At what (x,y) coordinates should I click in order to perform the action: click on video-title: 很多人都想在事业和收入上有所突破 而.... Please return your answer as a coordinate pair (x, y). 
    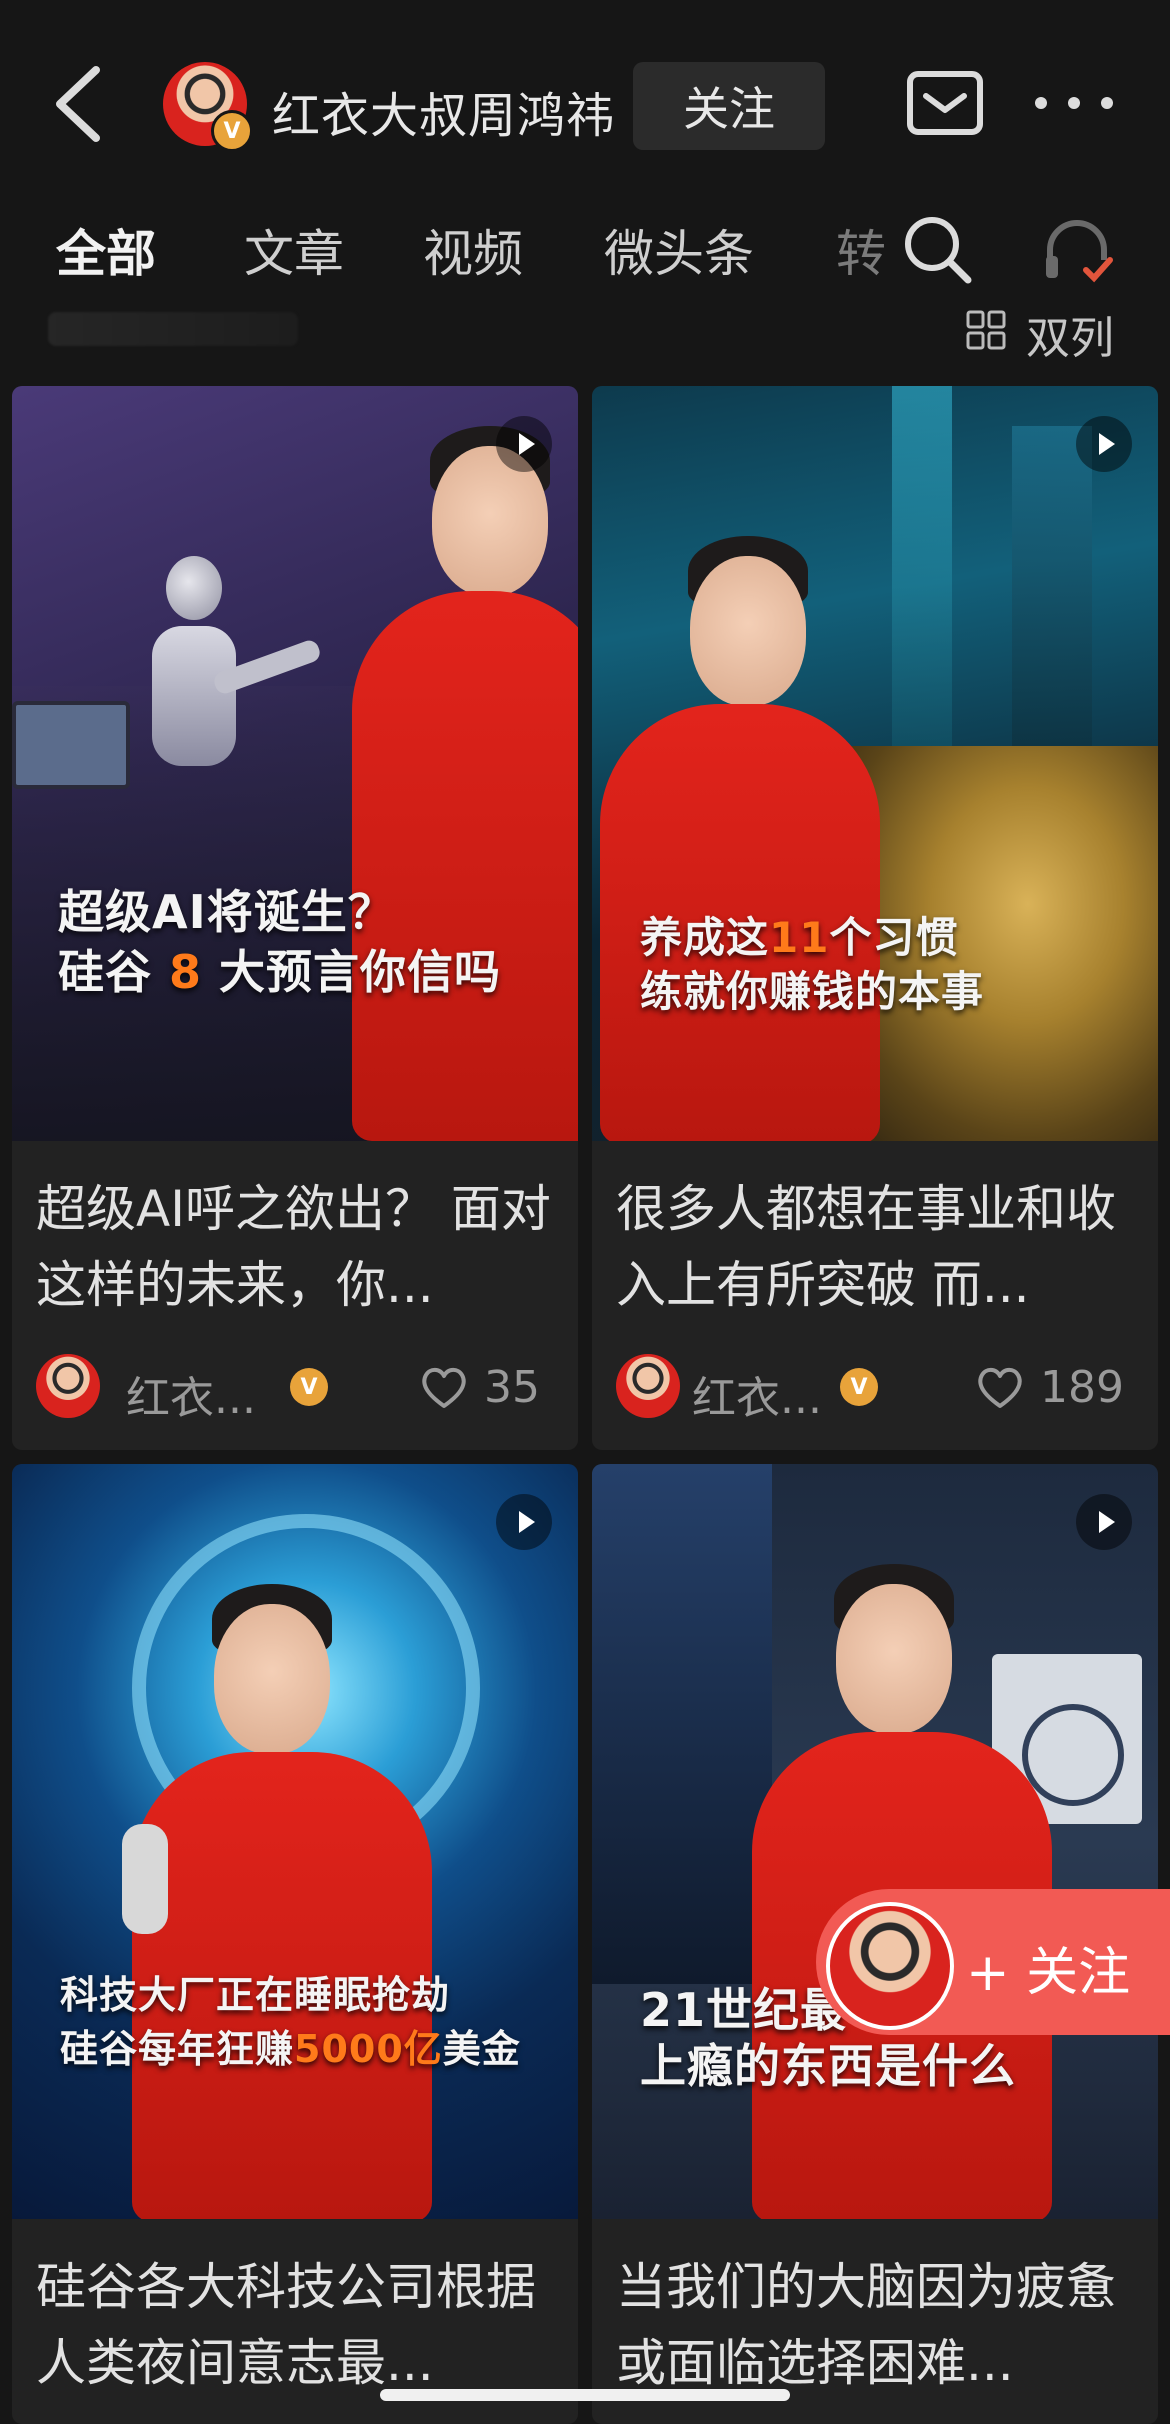
    Looking at the image, I should click on (876, 1247).